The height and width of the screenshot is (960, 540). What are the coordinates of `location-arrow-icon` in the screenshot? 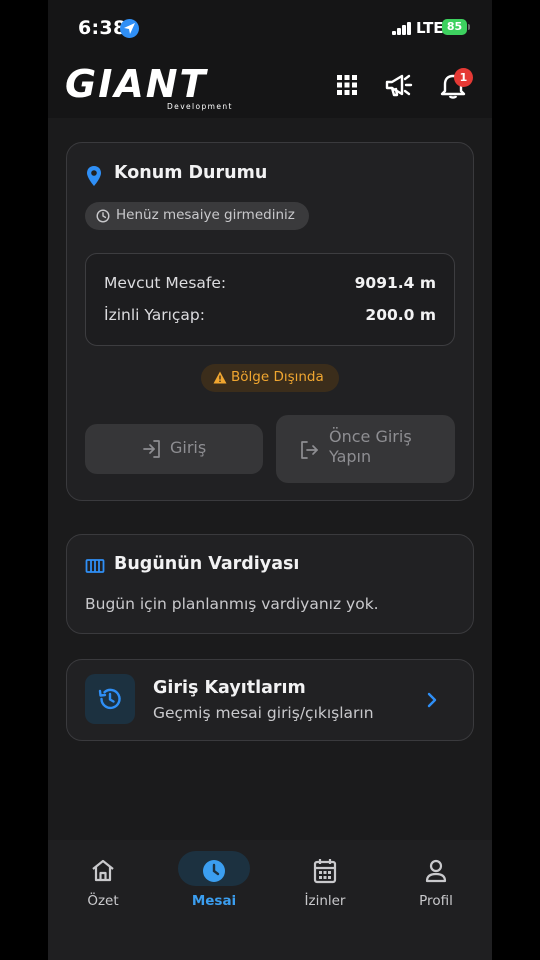 It's located at (129, 28).